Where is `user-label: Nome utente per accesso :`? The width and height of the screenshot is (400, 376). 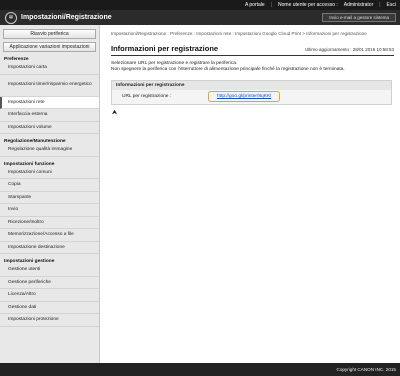 user-label: Nome utente per accesso : is located at coordinates (308, 5).